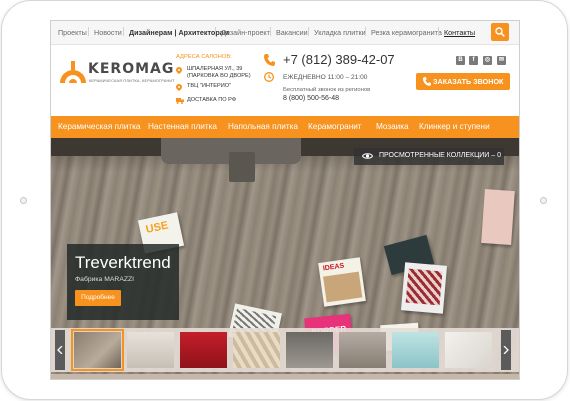 The width and height of the screenshot is (570, 401). Describe the element at coordinates (340, 32) in the screenshot. I see `nav-tile-laying: Укладка плитки` at that location.